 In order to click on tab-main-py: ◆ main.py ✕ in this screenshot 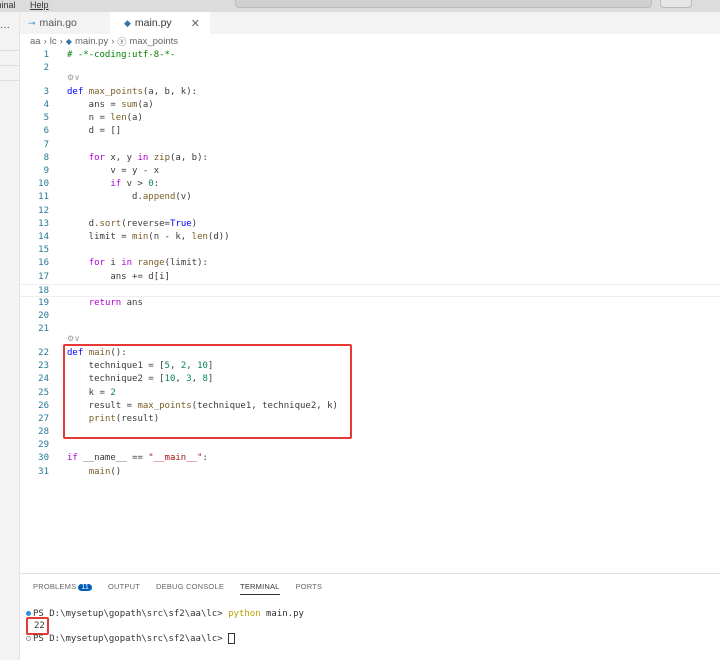, I will do `click(160, 23)`.